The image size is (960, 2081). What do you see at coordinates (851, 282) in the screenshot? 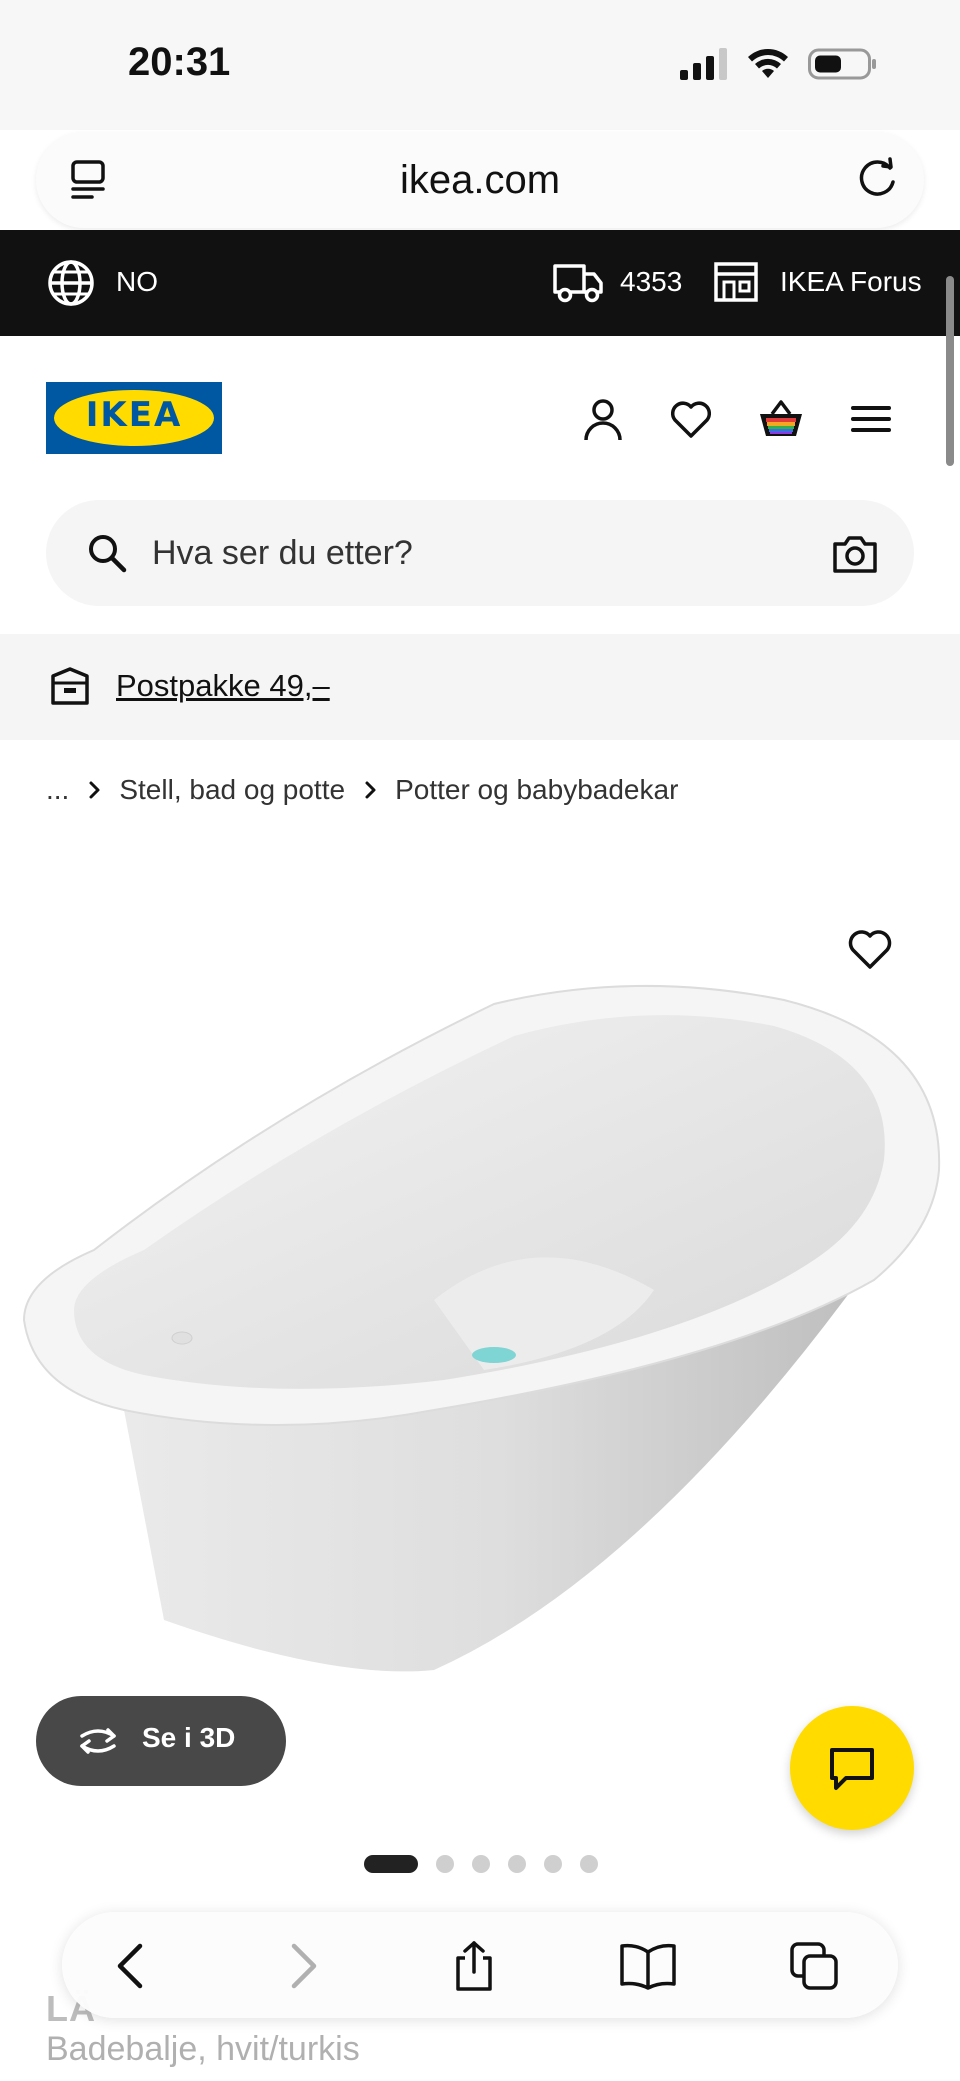
I see `selected-store: IKEA Forus` at bounding box center [851, 282].